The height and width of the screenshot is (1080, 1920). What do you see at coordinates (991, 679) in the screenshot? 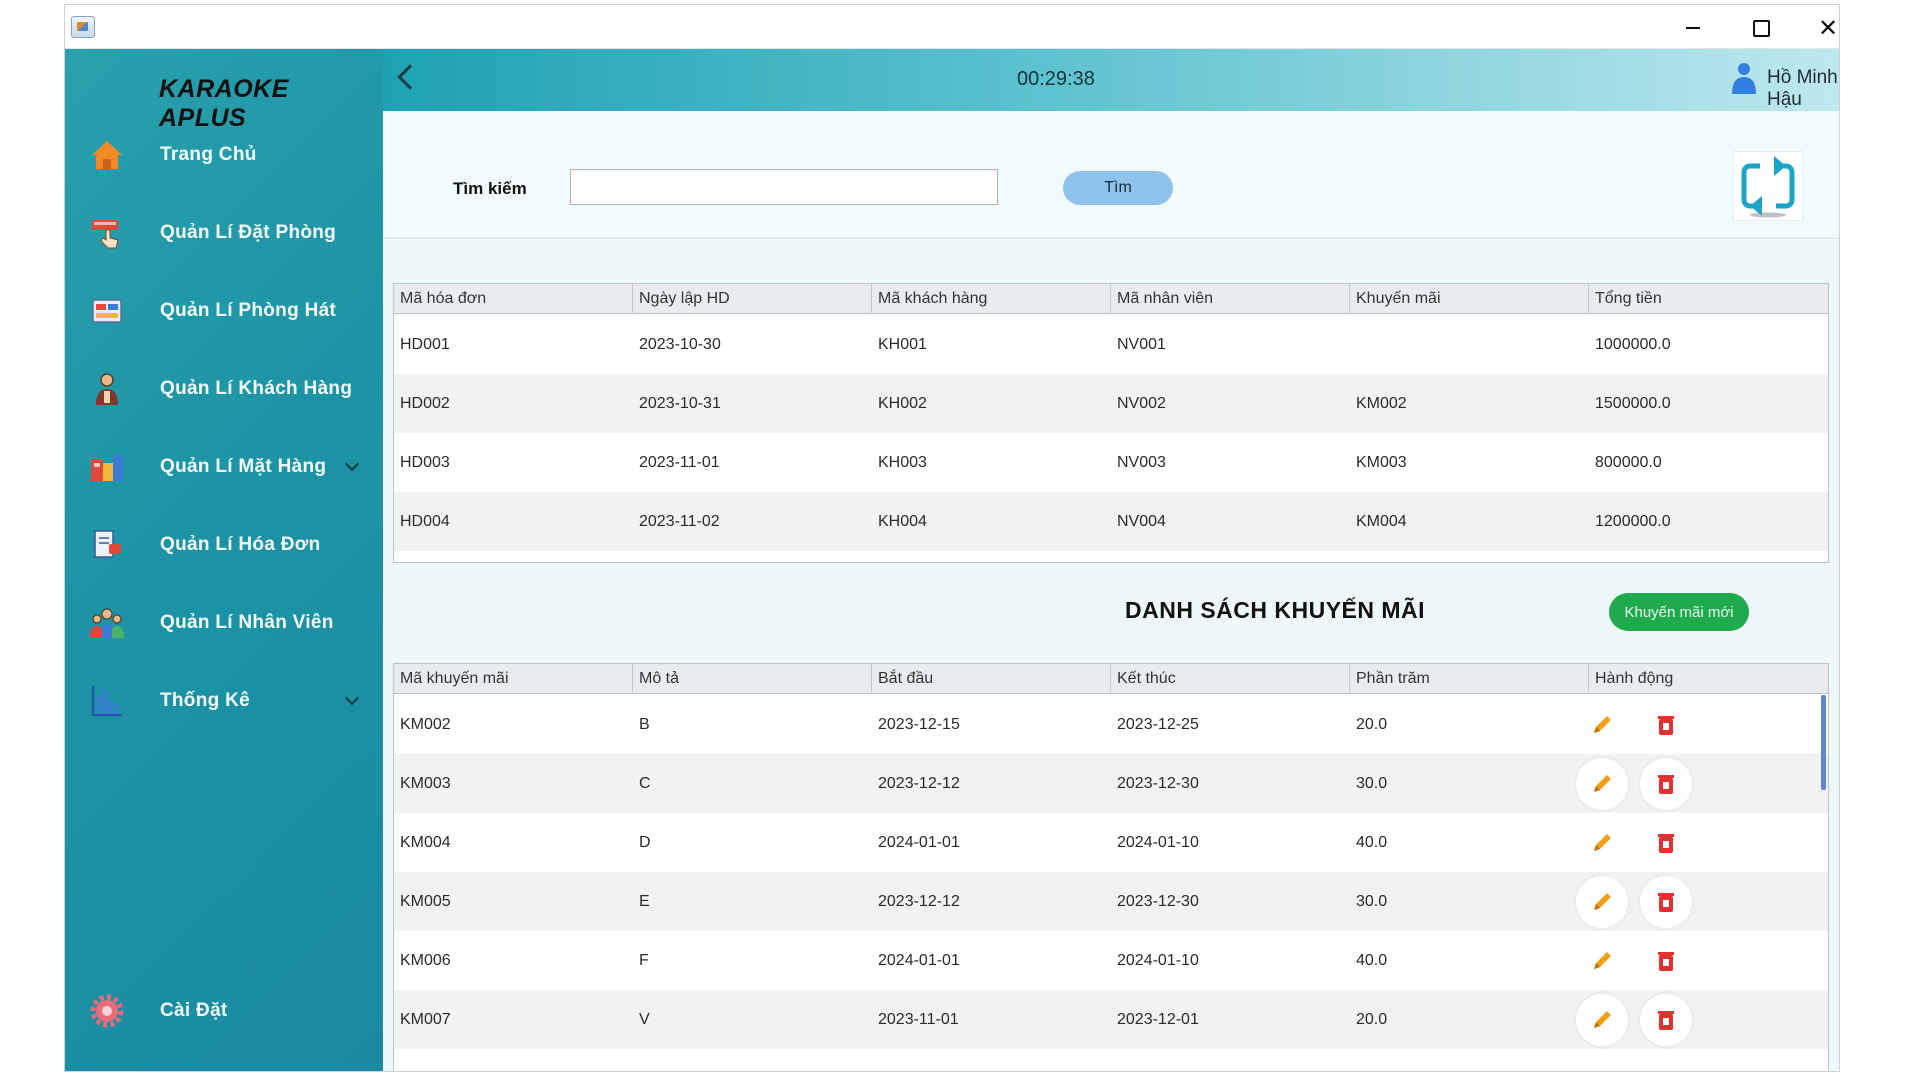
I see `column-header: Bắt đầu` at bounding box center [991, 679].